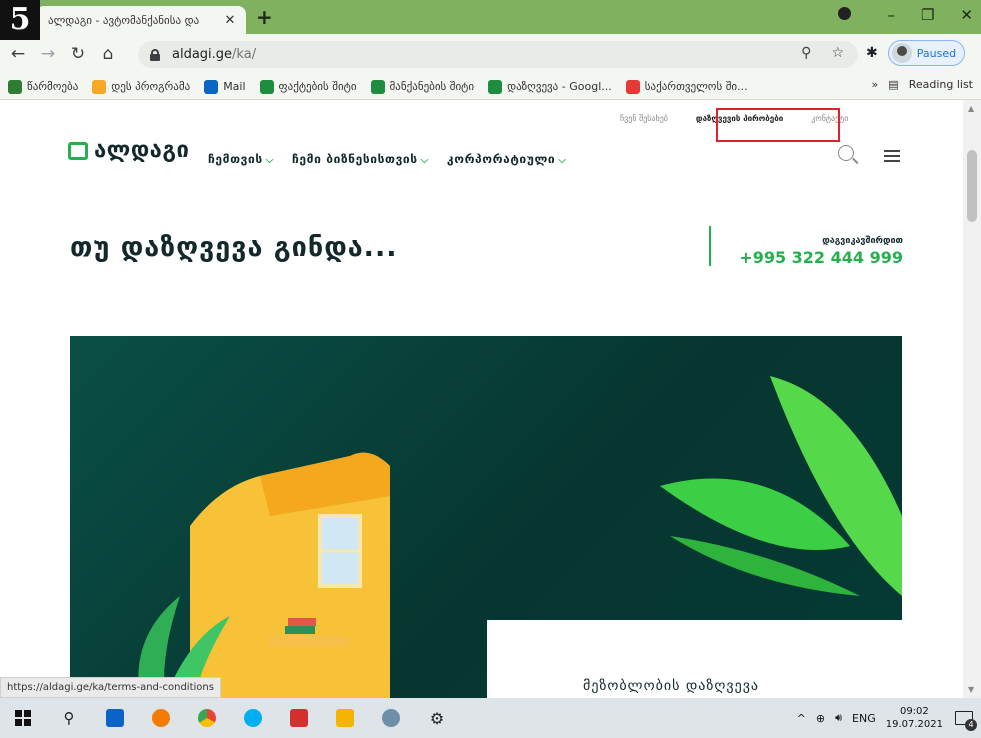 The height and width of the screenshot is (738, 981). What do you see at coordinates (644, 118) in the screenshot?
I see `top-link-about: ჩვენ შესახებ` at bounding box center [644, 118].